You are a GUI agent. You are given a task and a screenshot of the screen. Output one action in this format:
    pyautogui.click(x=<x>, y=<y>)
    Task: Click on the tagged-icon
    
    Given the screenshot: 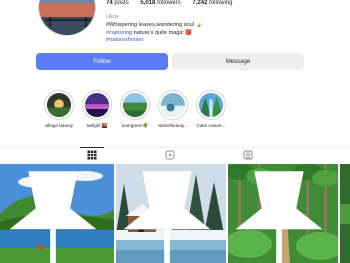 What is the action you would take?
    pyautogui.click(x=248, y=155)
    